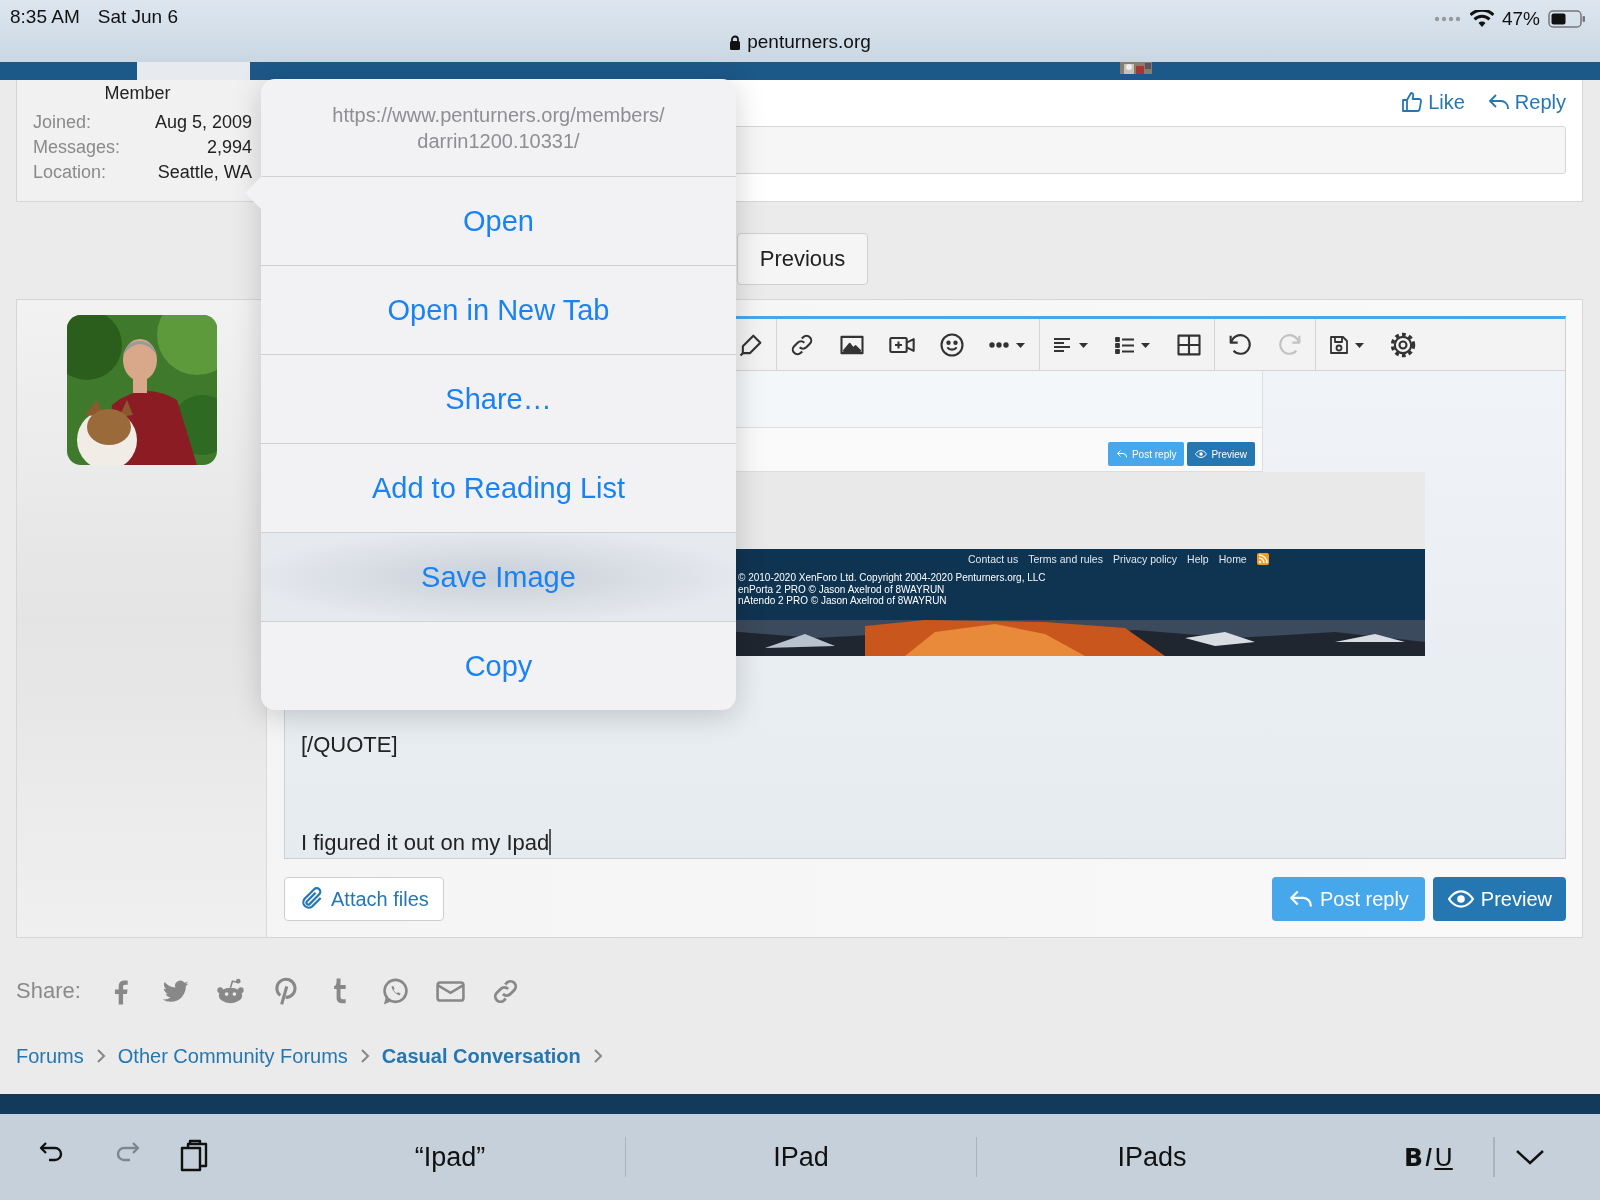  What do you see at coordinates (1429, 1157) in the screenshot?
I see `italic-button: I` at bounding box center [1429, 1157].